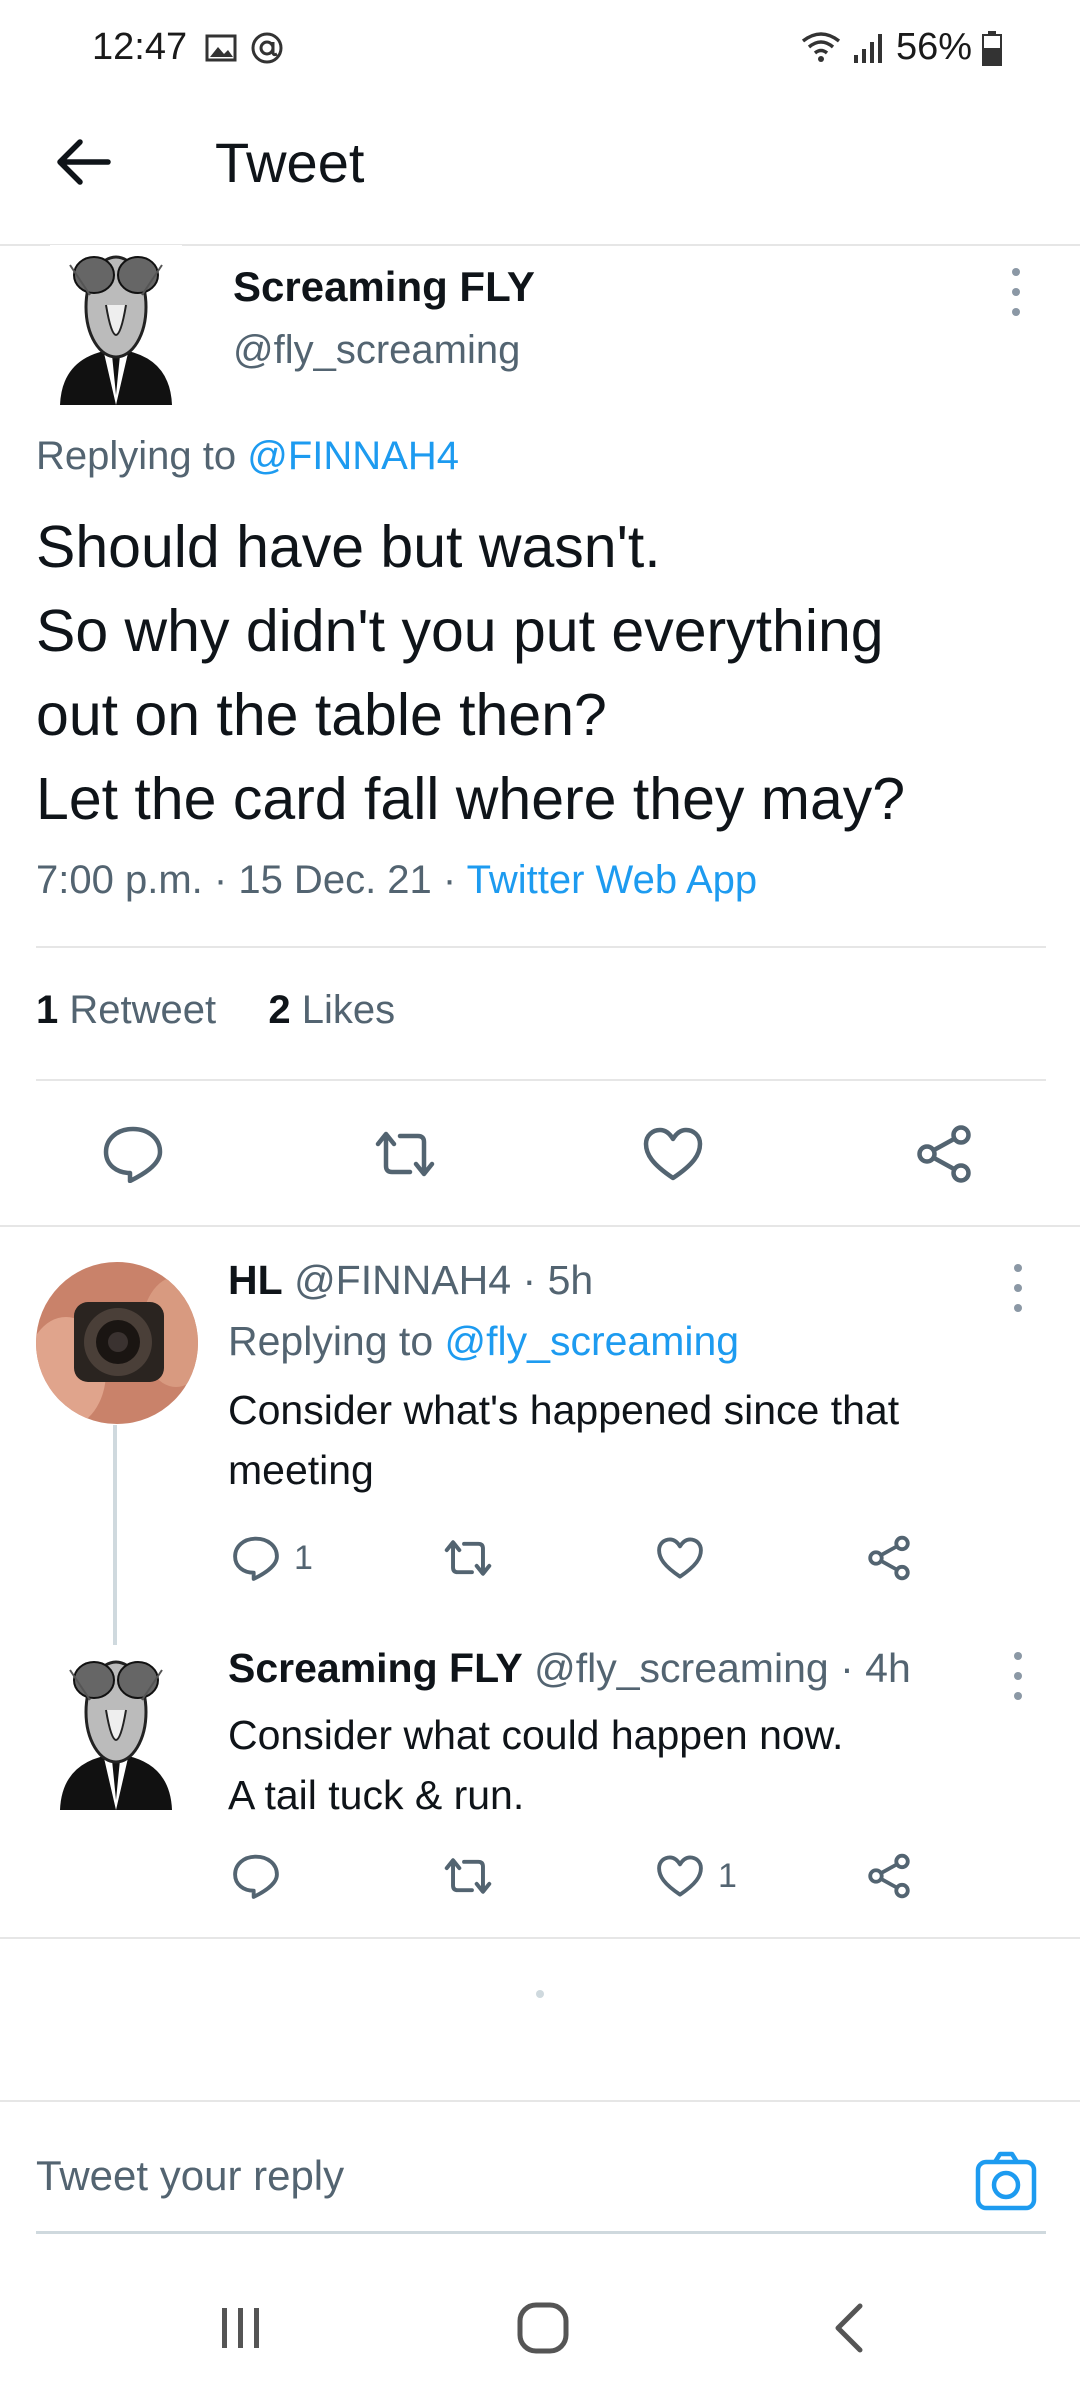 This screenshot has width=1080, height=2400. I want to click on tweet-line: So why didn't you put everything, so click(460, 631).